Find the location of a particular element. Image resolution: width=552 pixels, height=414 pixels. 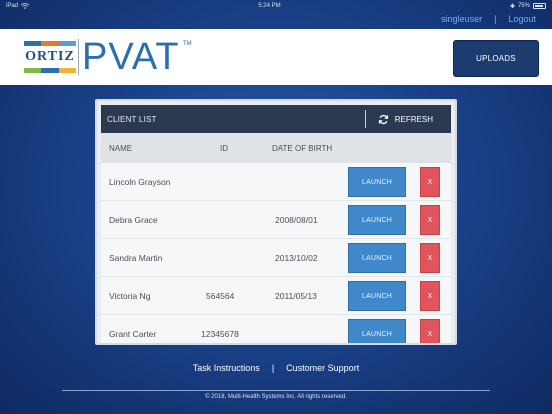

task-instructions-link: Task Instructions is located at coordinates (226, 368).